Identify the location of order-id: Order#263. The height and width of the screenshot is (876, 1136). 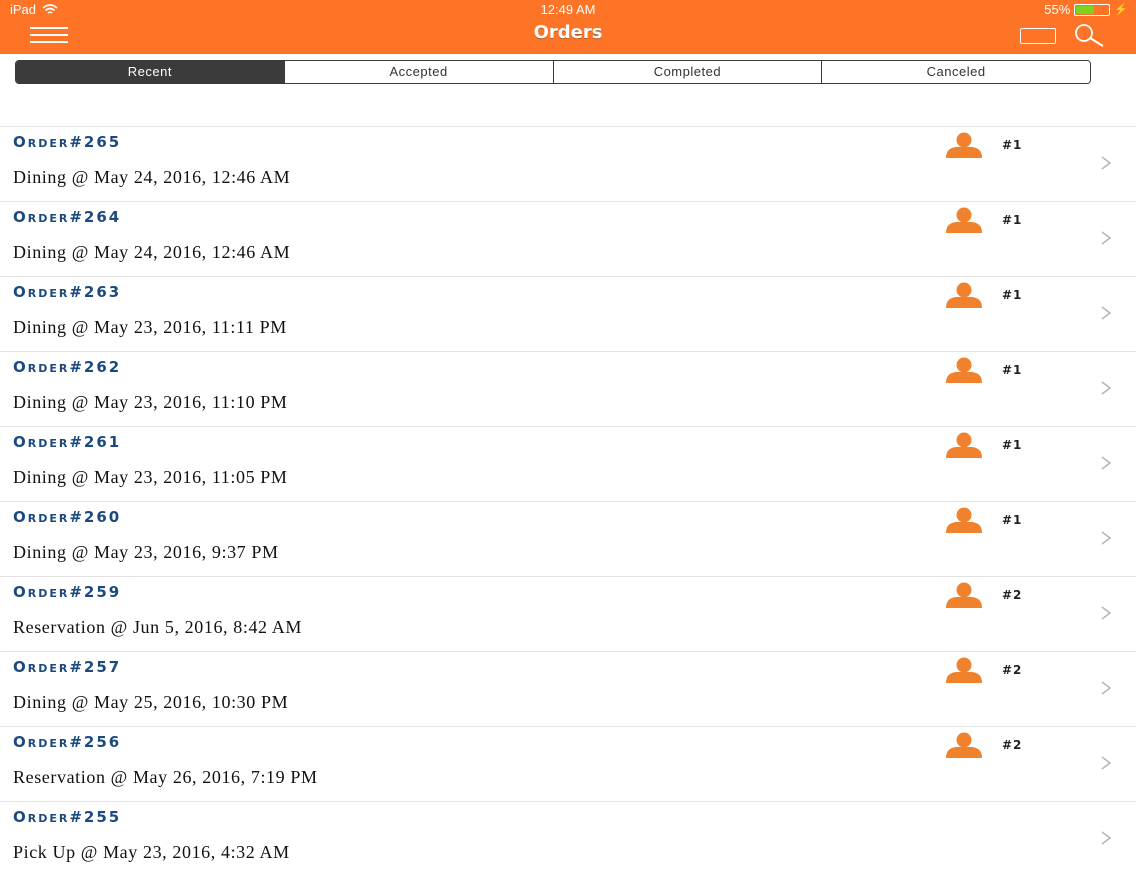
(67, 292).